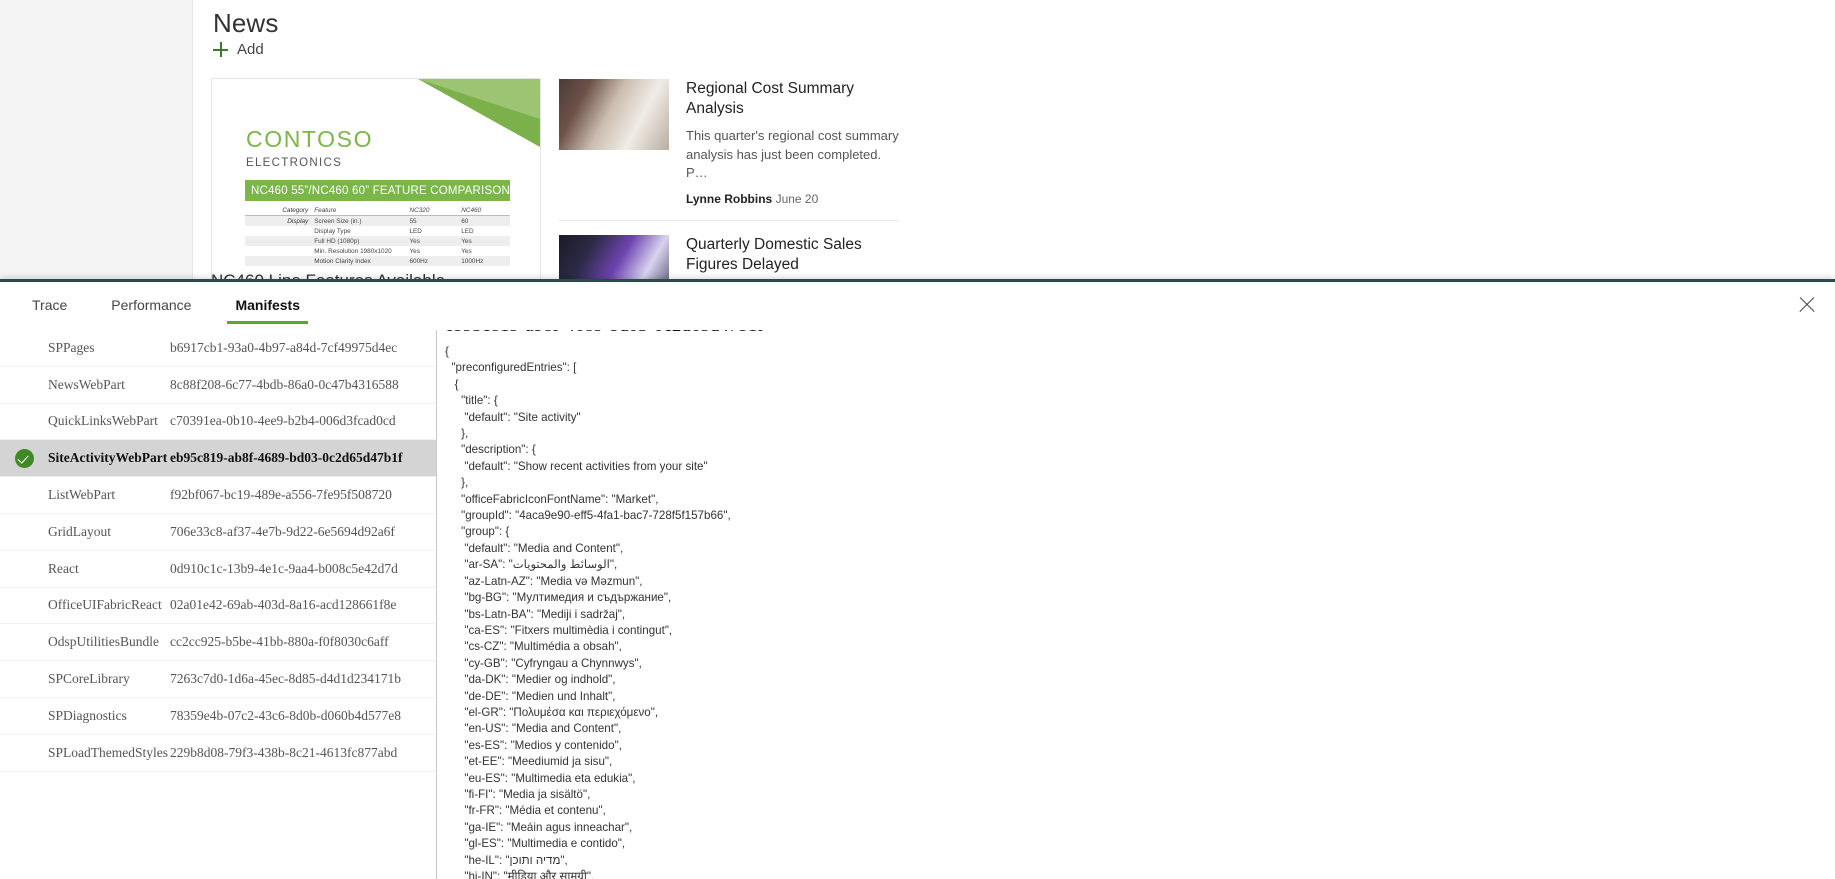 Image resolution: width=1835 pixels, height=879 pixels. I want to click on brand-subtitle: ELECTRONICS, so click(294, 163).